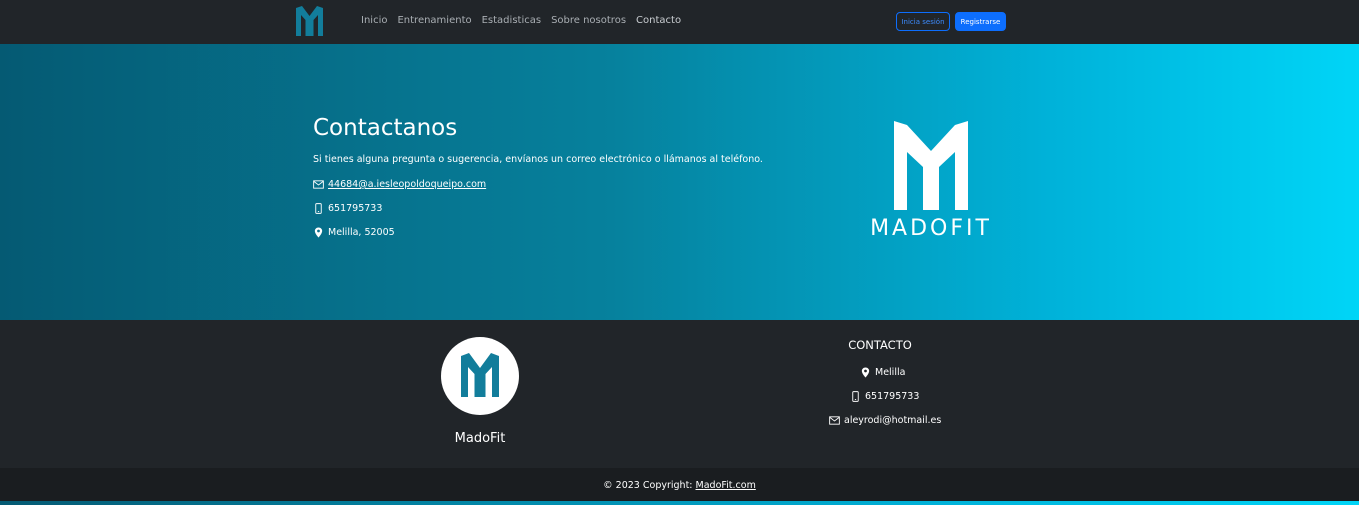  I want to click on page-title: Contactanos, so click(385, 128).